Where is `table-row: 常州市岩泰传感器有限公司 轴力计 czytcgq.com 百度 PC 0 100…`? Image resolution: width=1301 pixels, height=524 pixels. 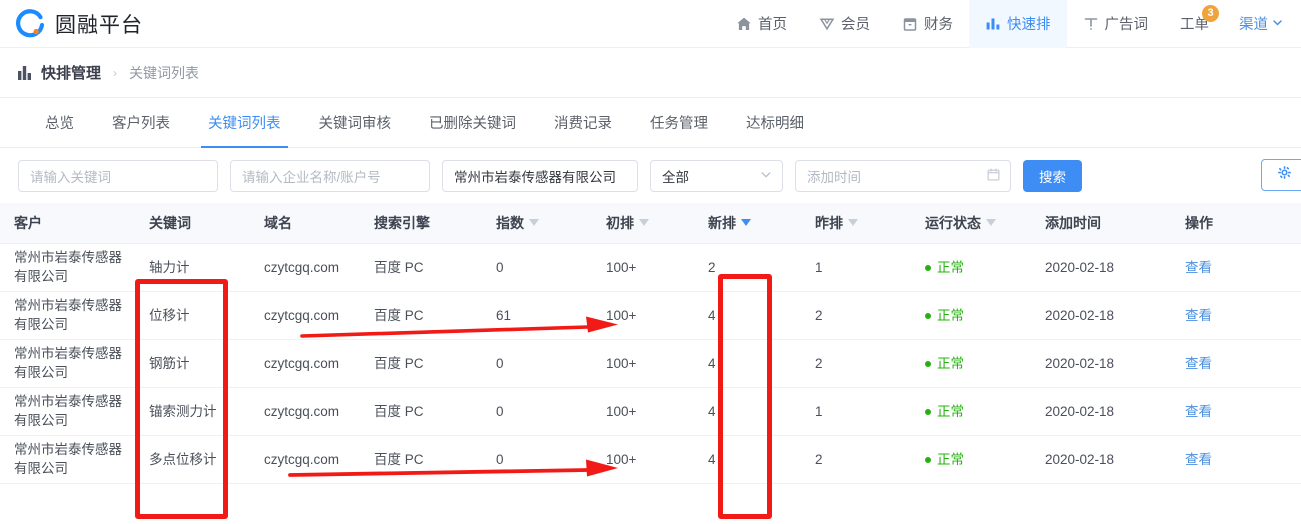 table-row: 常州市岩泰传感器有限公司 轴力计 czytcgq.com 百度 PC 0 100… is located at coordinates (650, 267).